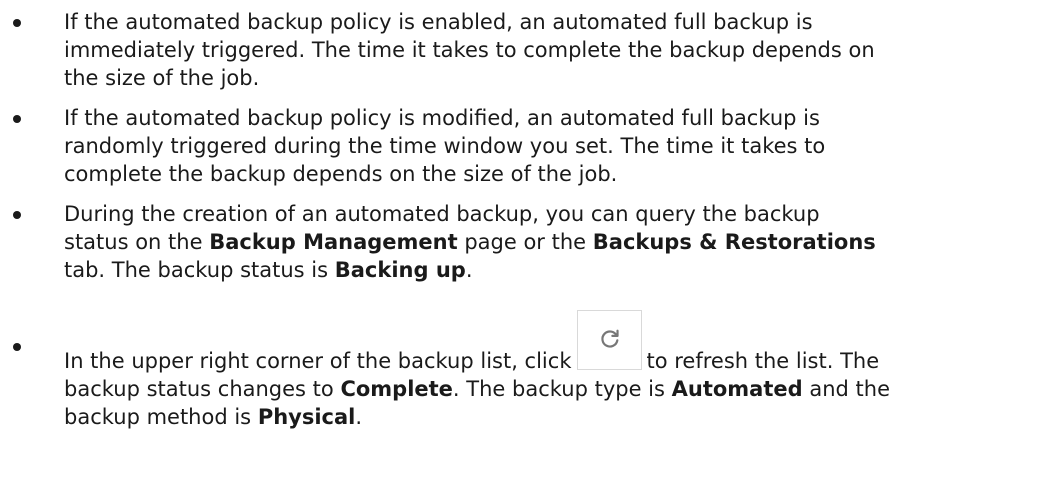  Describe the element at coordinates (137, 242) in the screenshot. I see `text: status on the` at that location.